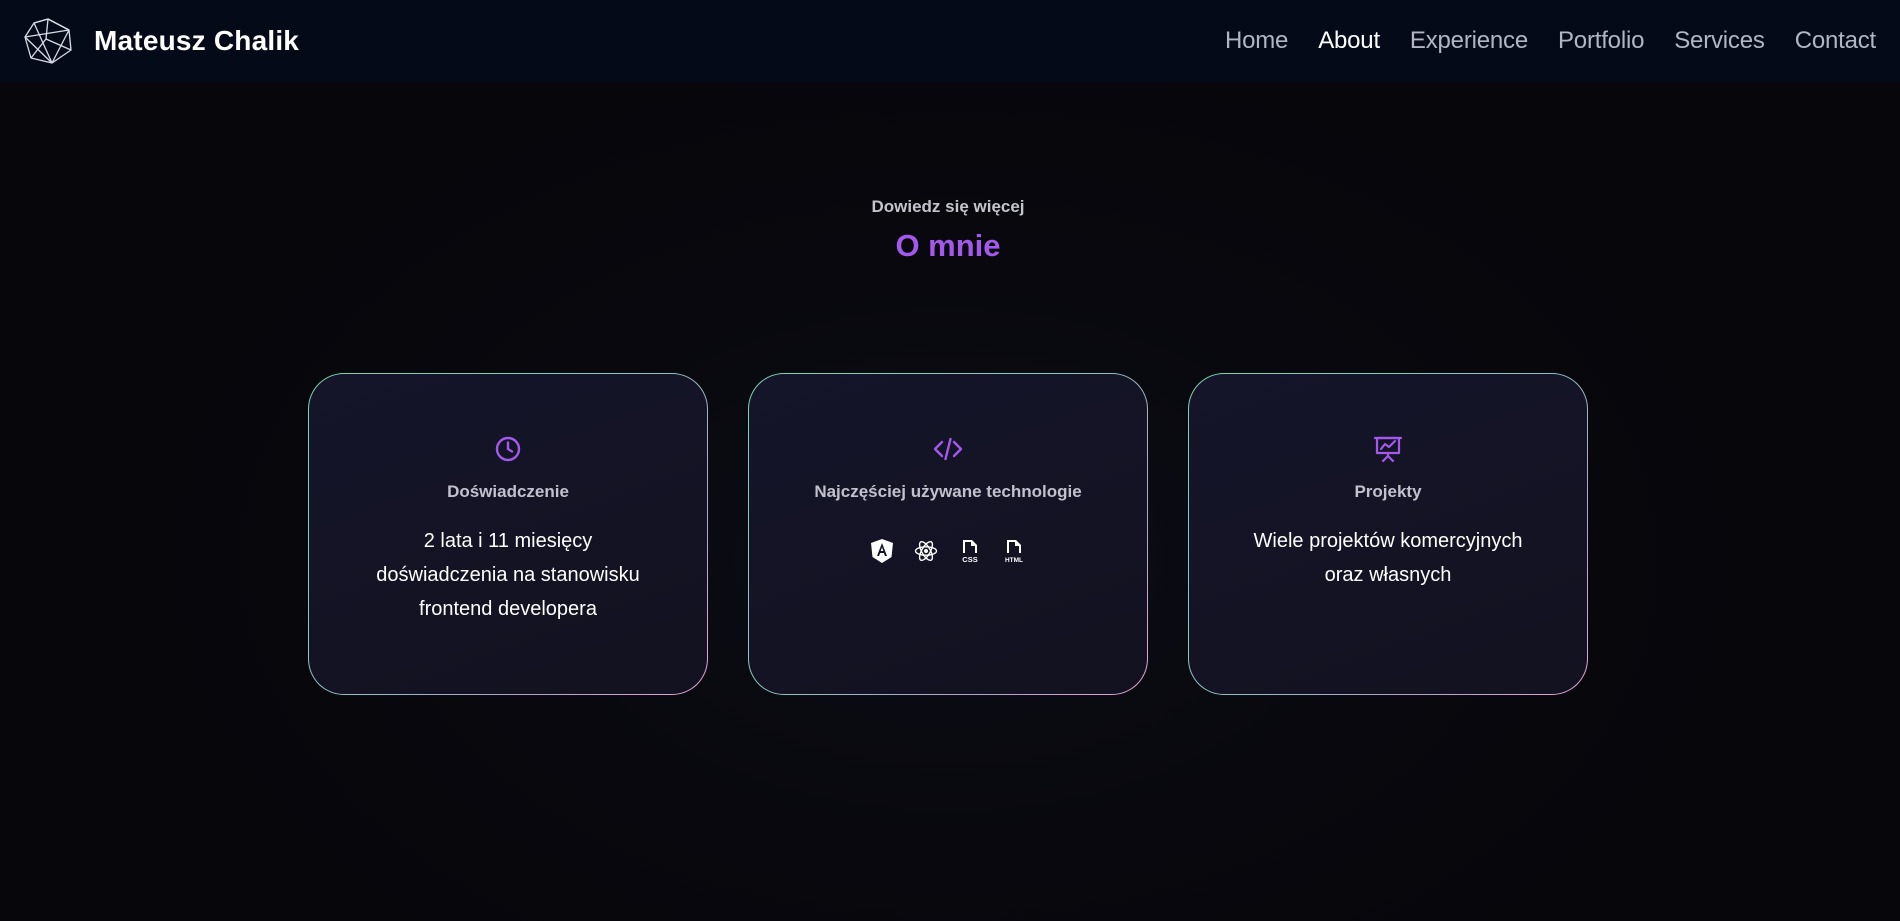 This screenshot has height=921, width=1900. I want to click on css-file-icon: CSS, so click(970, 552).